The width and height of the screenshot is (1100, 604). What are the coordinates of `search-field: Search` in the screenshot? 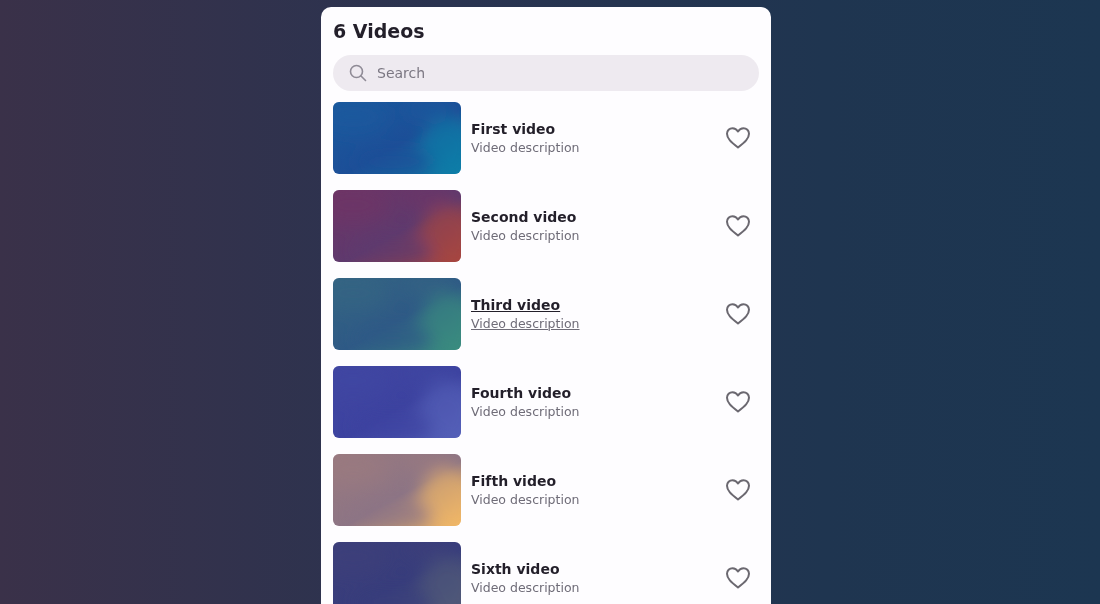 It's located at (546, 73).